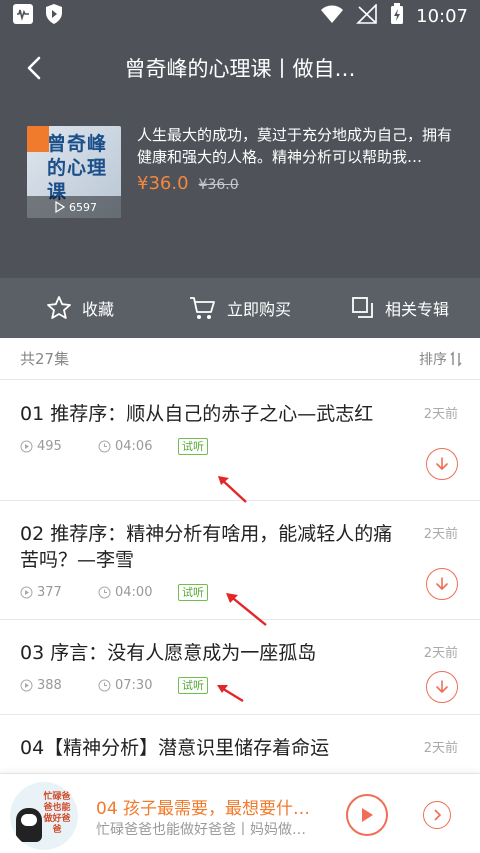 The width and height of the screenshot is (480, 853). What do you see at coordinates (433, 359) in the screenshot?
I see `sort-label: 排序` at bounding box center [433, 359].